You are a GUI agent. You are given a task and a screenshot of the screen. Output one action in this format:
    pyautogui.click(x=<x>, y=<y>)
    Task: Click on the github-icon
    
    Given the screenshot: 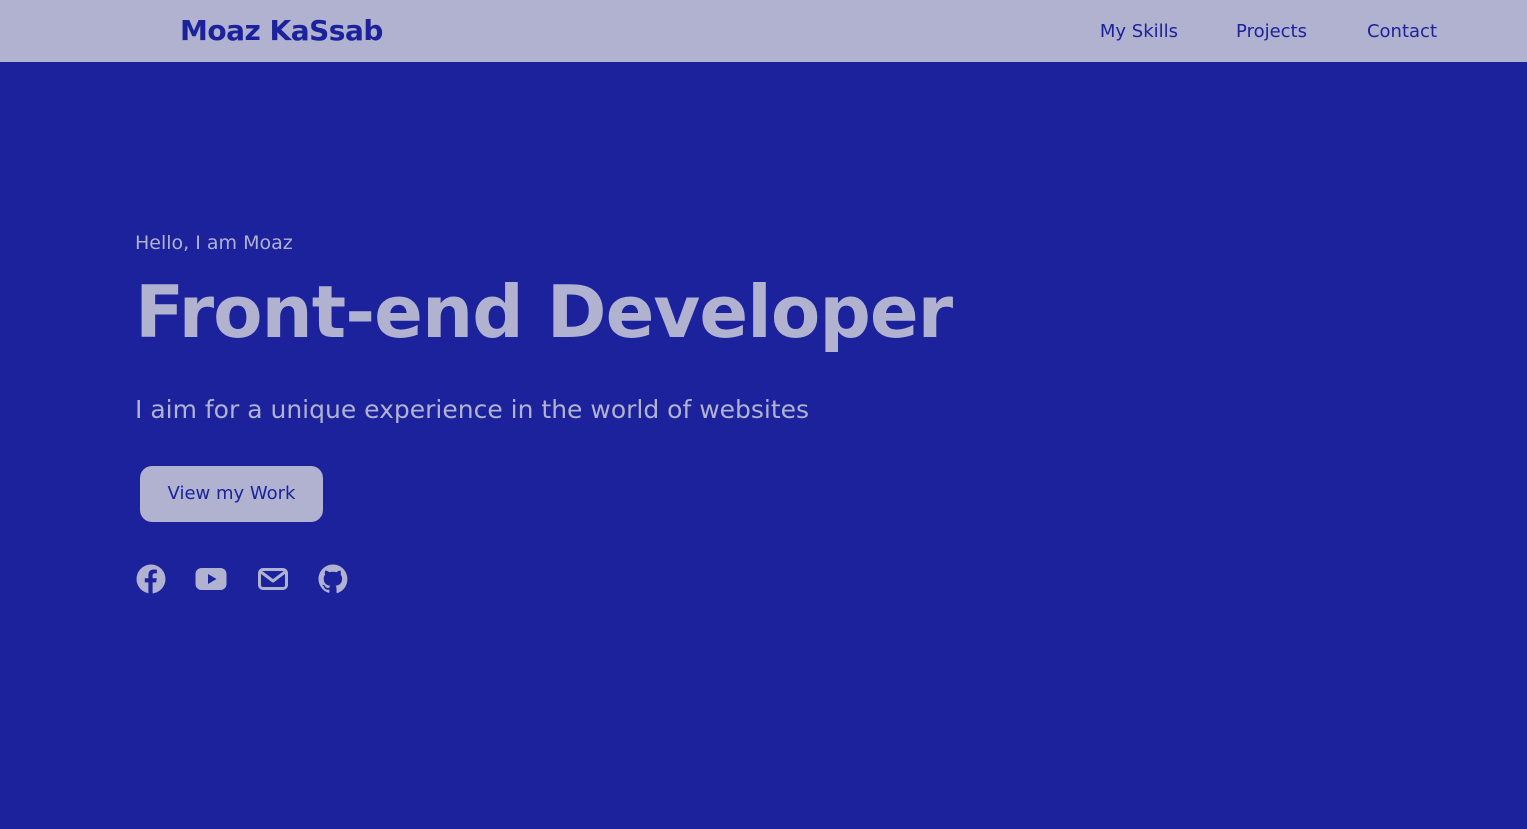 What is the action you would take?
    pyautogui.click(x=333, y=579)
    